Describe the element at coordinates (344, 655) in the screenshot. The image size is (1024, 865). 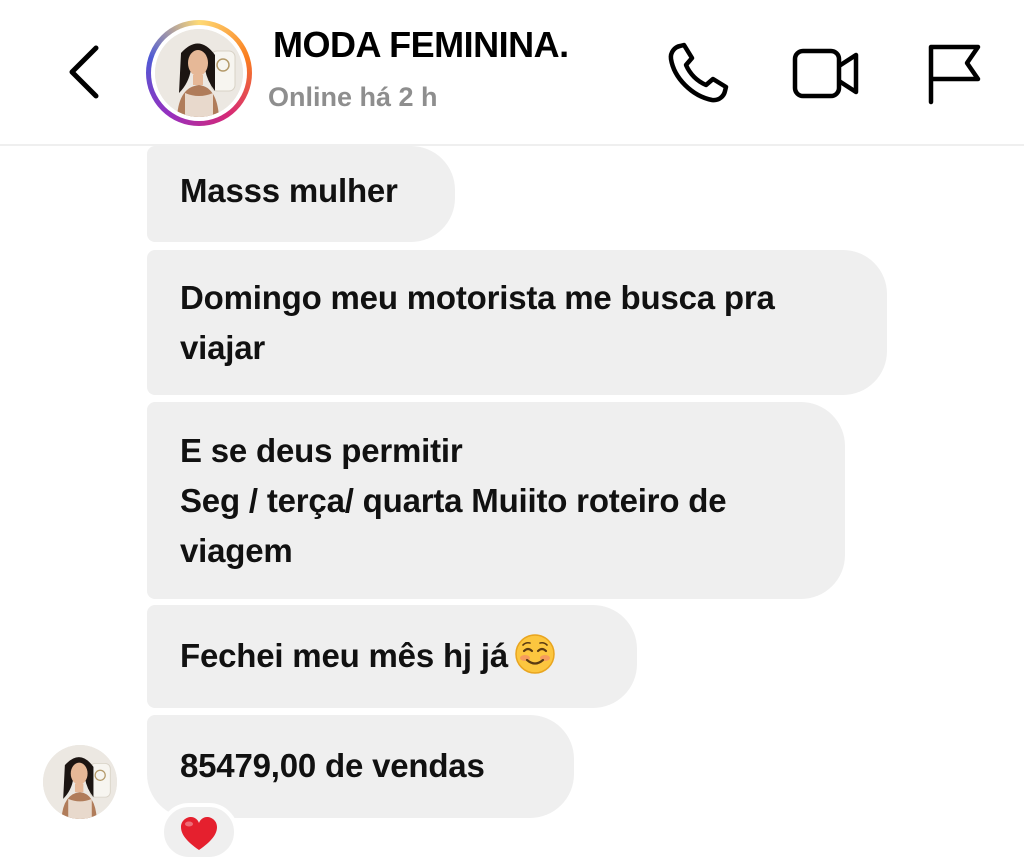
I see `message-text: Fechei meu mês hj já` at that location.